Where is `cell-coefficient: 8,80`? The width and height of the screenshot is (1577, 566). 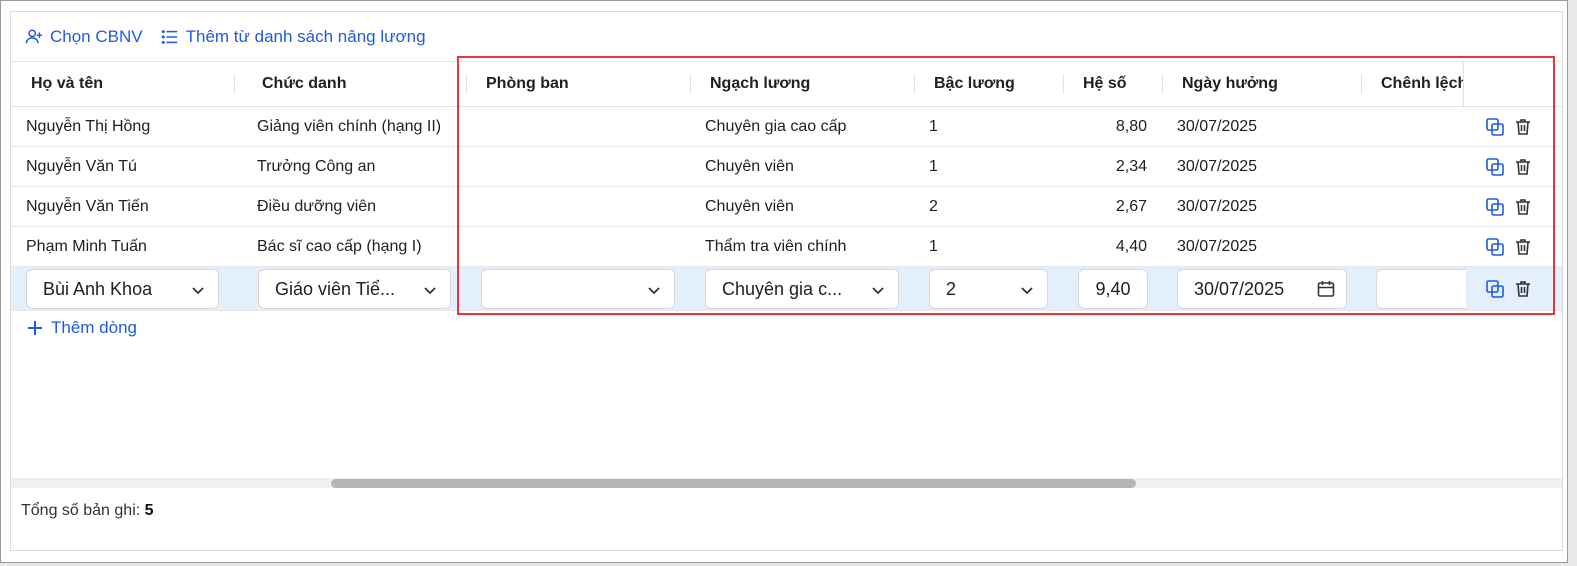
cell-coefficient: 8,80 is located at coordinates (1131, 126).